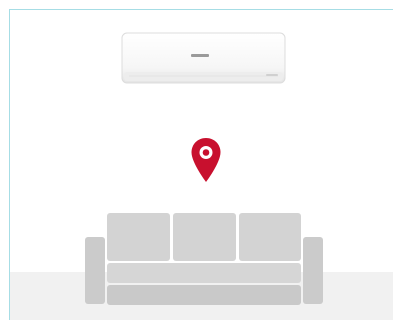 The height and width of the screenshot is (320, 393). Describe the element at coordinates (313, 270) in the screenshot. I see `sofa-right-arm` at that location.